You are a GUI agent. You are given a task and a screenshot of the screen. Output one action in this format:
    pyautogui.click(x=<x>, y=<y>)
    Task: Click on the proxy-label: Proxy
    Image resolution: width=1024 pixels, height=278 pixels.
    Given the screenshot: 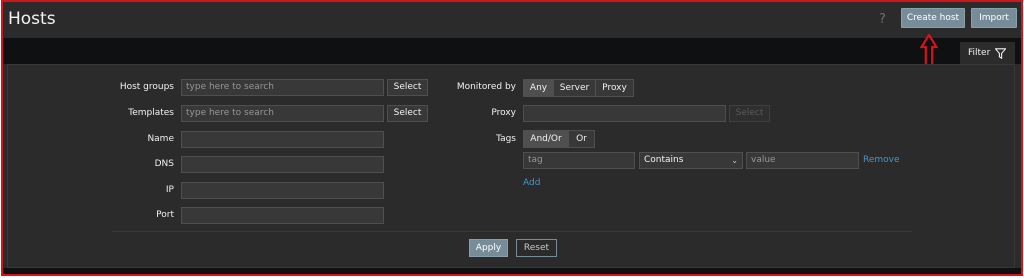 What is the action you would take?
    pyautogui.click(x=503, y=113)
    